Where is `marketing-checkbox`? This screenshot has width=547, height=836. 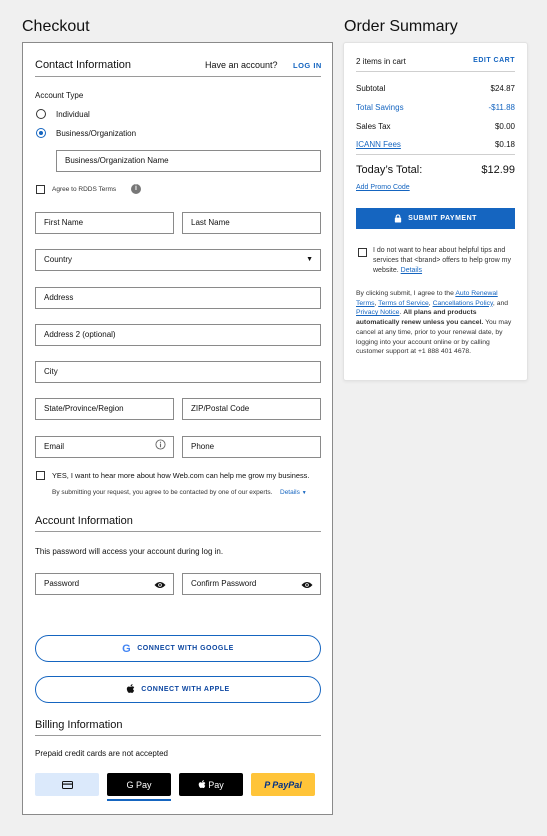
marketing-checkbox is located at coordinates (40, 475).